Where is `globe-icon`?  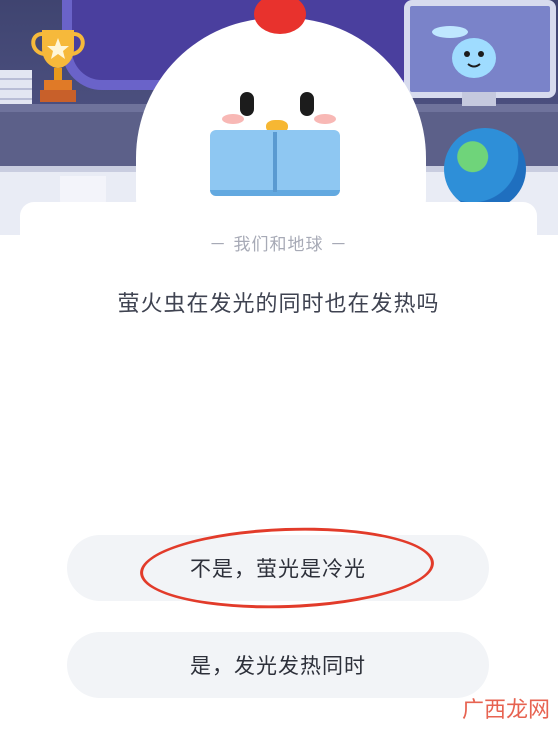
globe-icon is located at coordinates (485, 169).